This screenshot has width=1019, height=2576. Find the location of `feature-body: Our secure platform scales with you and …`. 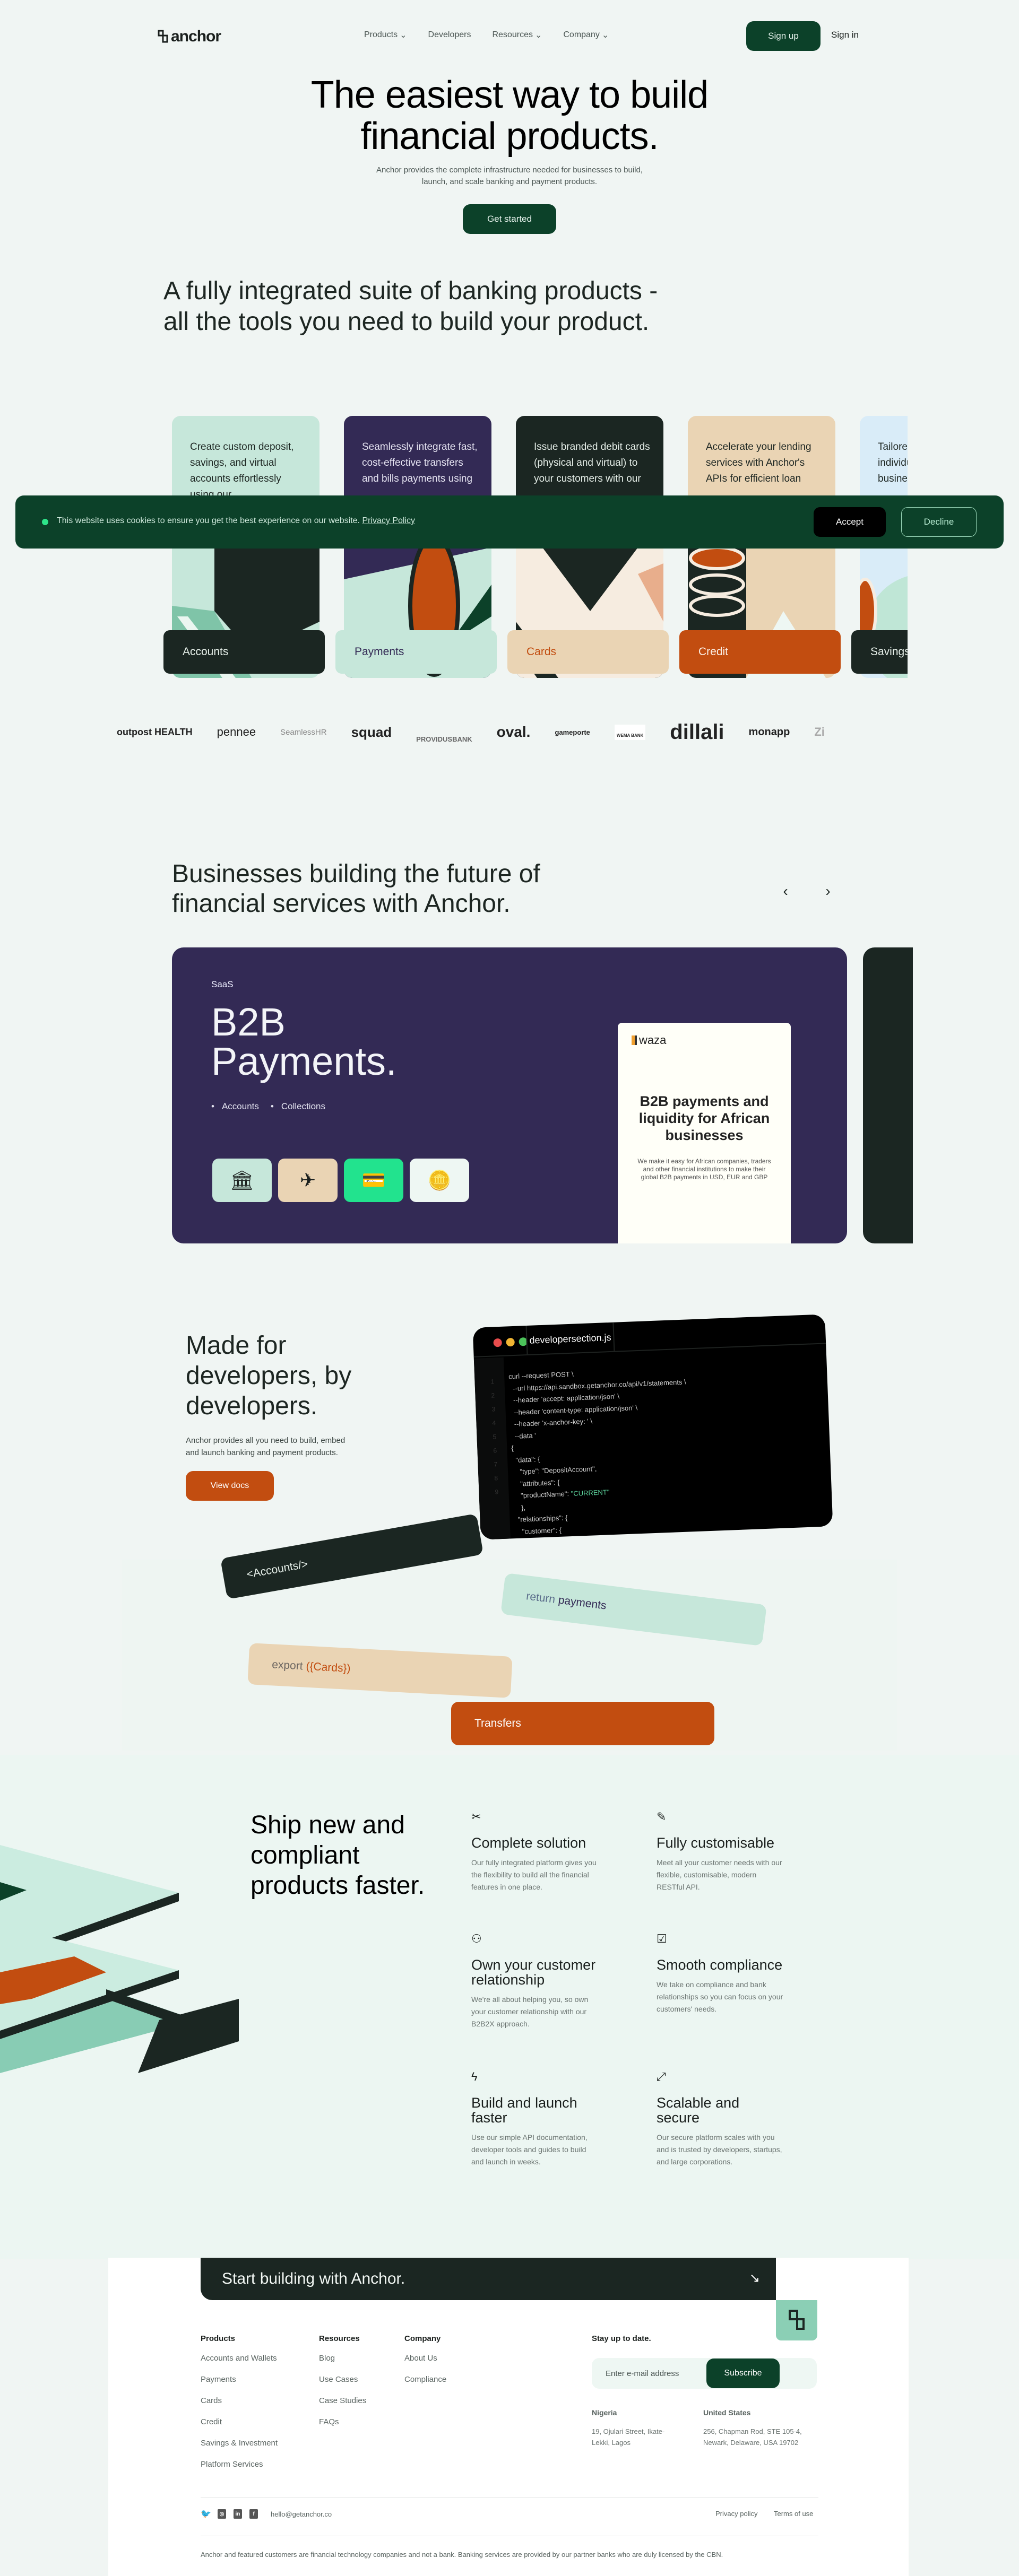

feature-body: Our secure platform scales with you and … is located at coordinates (719, 2149).